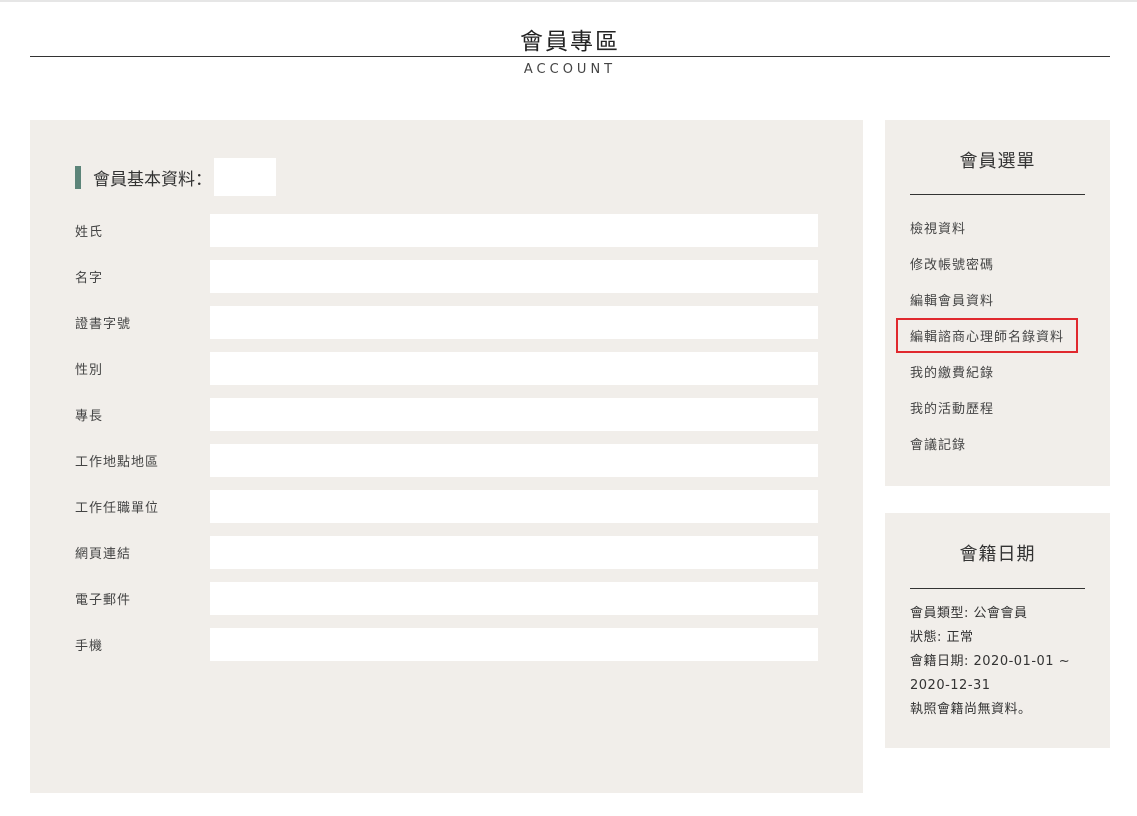 Image resolution: width=1137 pixels, height=816 pixels. Describe the element at coordinates (952, 263) in the screenshot. I see `menu-item-change-password: 修改帳號密碼` at that location.